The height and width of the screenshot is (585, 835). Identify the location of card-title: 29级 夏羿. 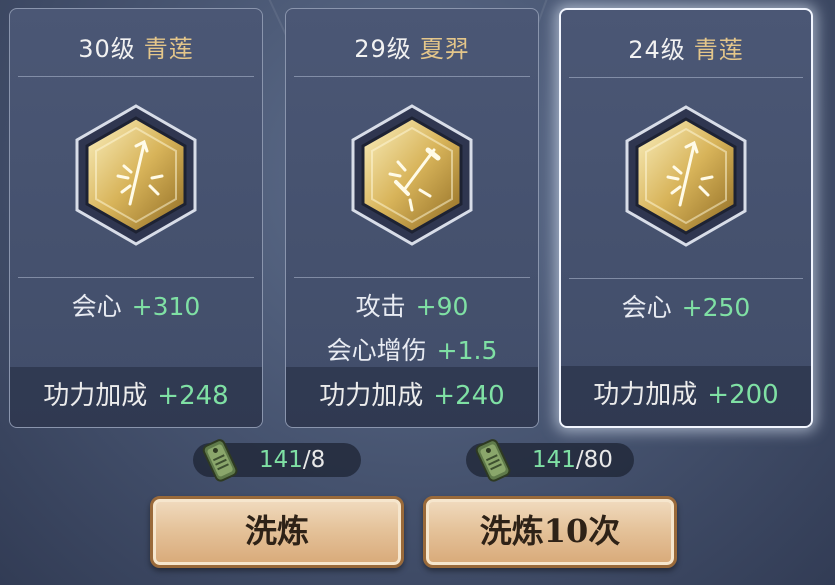
(412, 46).